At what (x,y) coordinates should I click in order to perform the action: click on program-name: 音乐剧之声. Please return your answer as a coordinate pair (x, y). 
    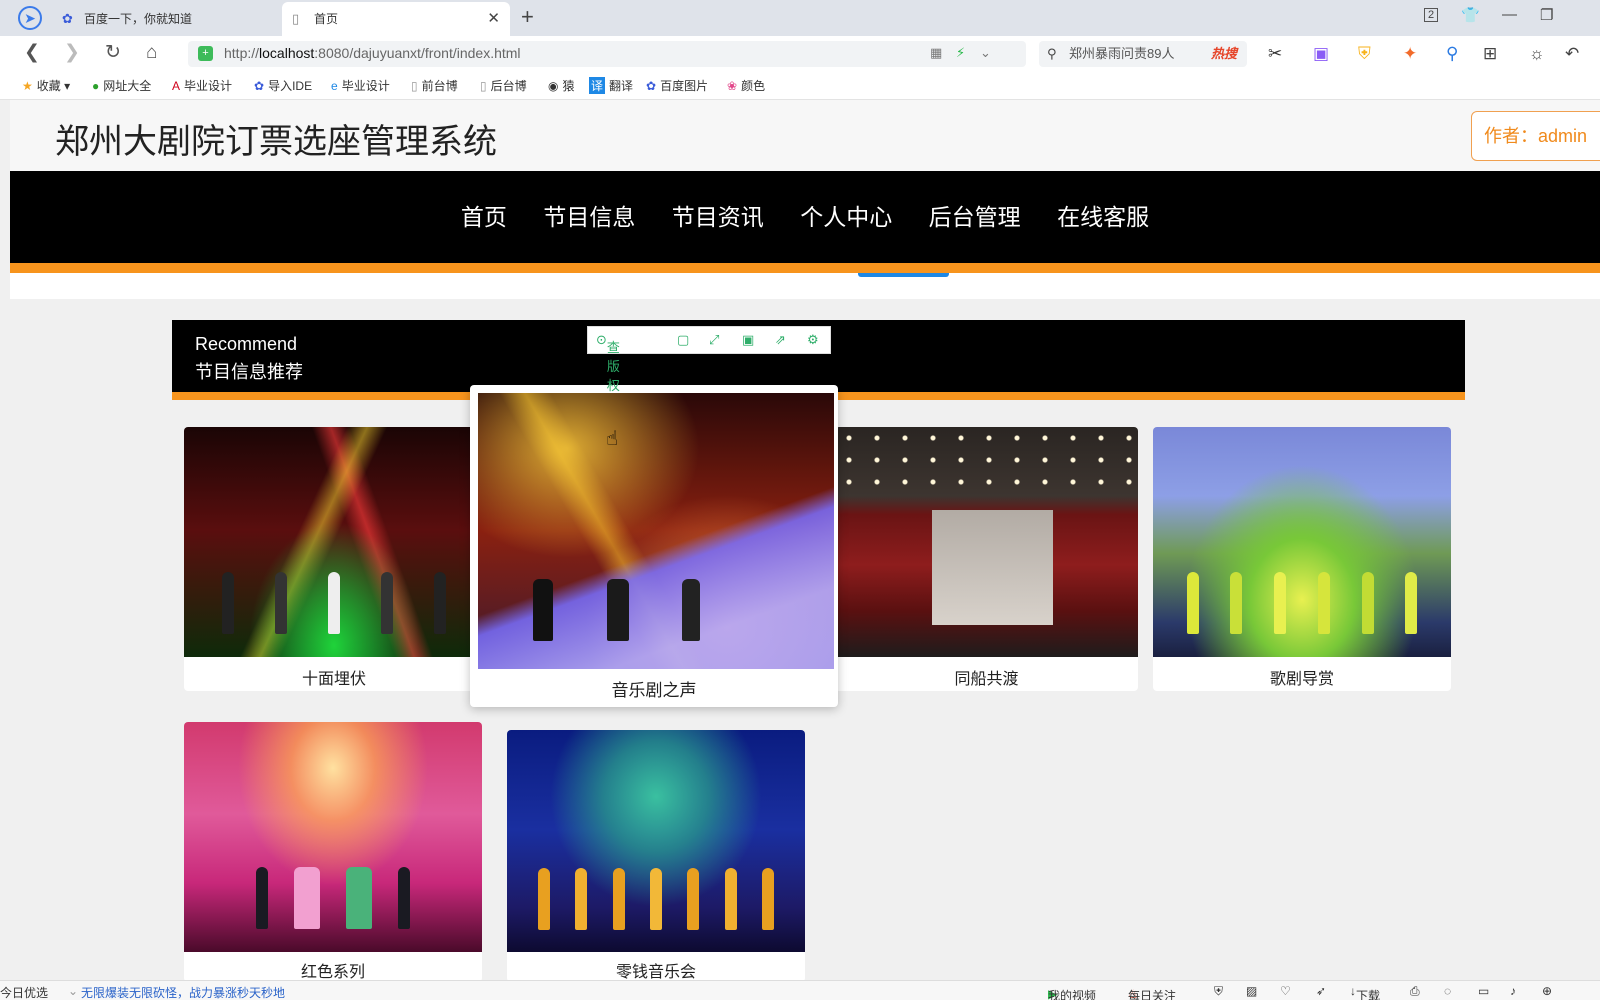
    Looking at the image, I should click on (654, 688).